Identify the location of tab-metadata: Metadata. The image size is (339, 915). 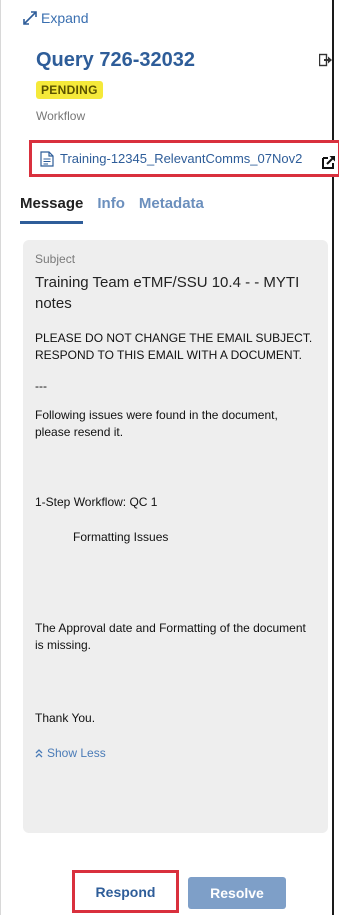
(171, 209).